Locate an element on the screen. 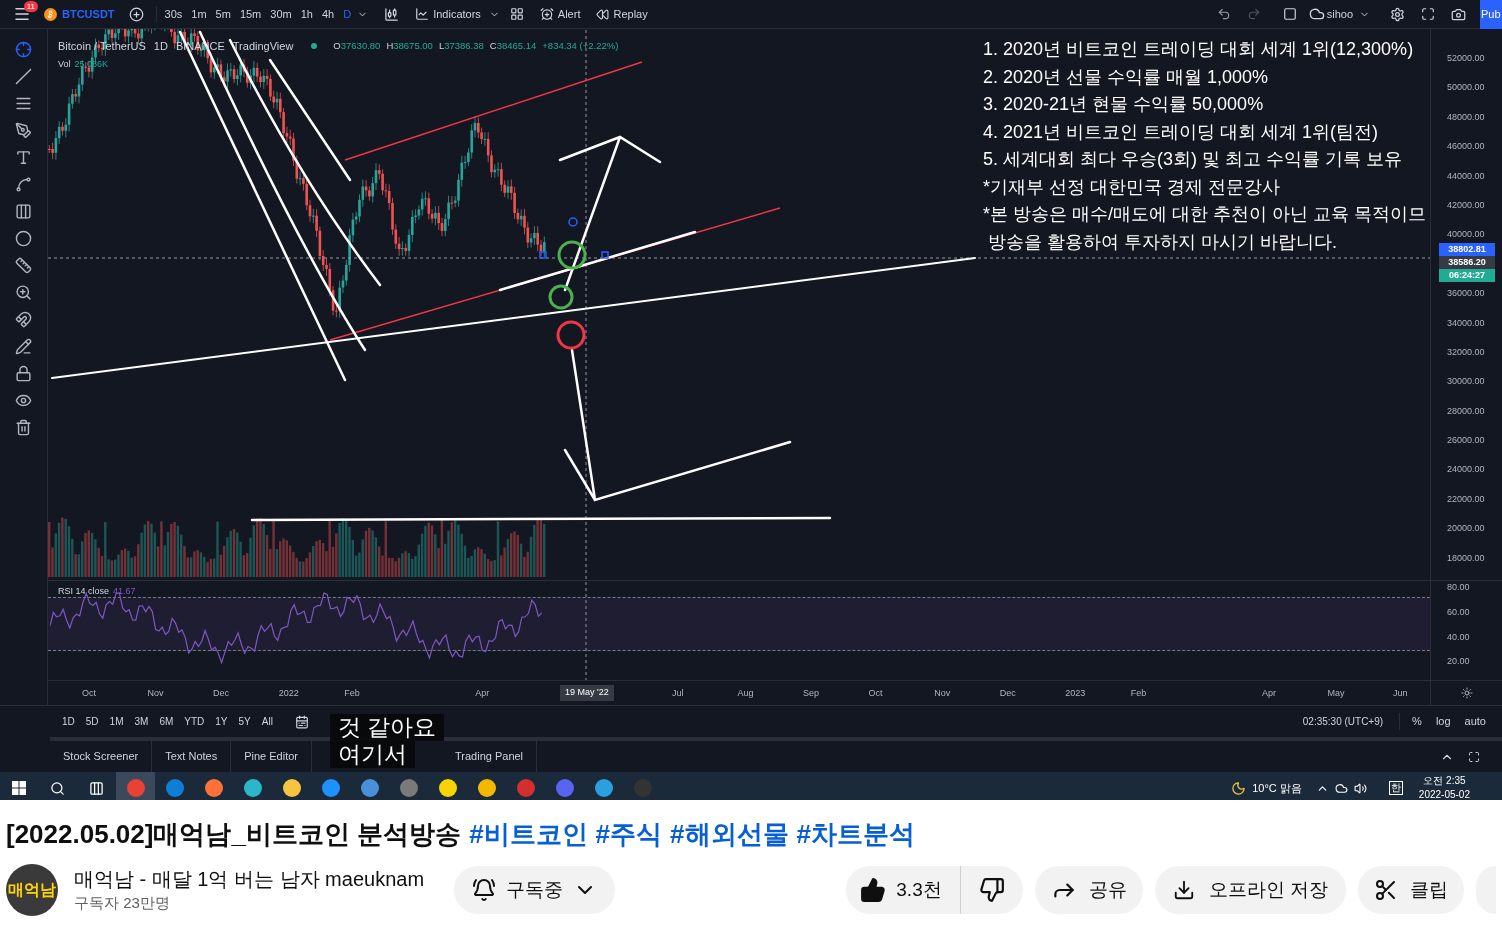 This screenshot has width=1502, height=940. hashtag-link: #차트분석 is located at coordinates (855, 834).